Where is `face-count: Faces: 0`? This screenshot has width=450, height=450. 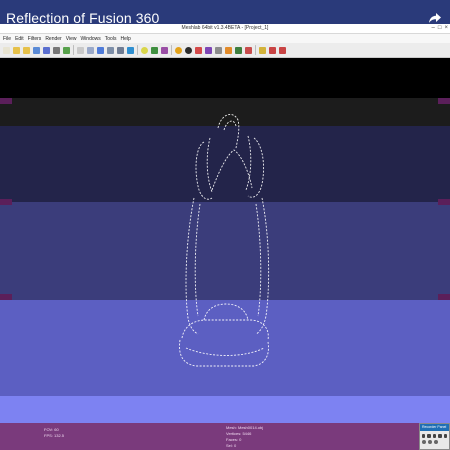
face-count: Faces: 0 is located at coordinates (234, 439).